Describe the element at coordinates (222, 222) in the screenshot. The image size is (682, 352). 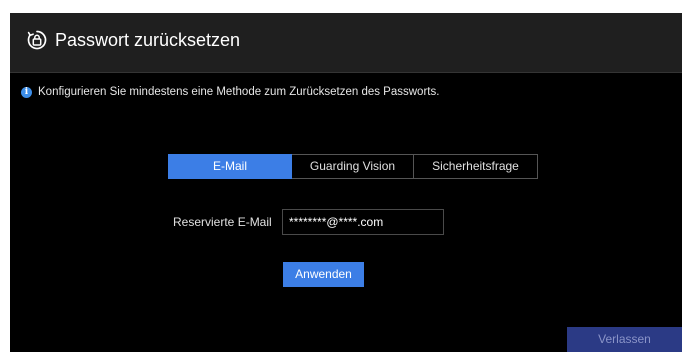
I see `reserved-email-label: Reservierte E-Mail` at that location.